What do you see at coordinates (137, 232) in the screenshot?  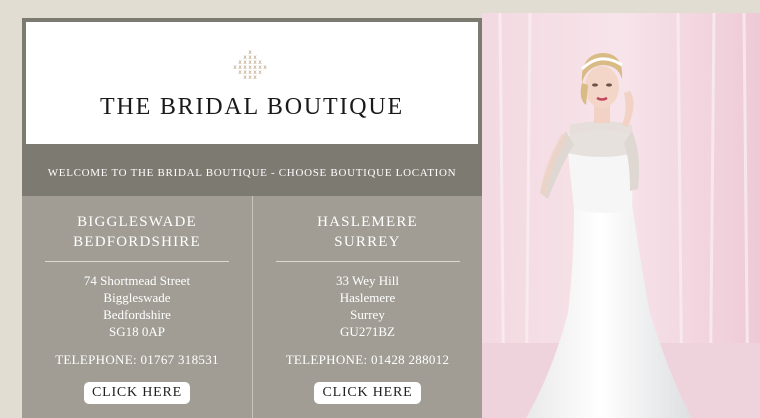 I see `location-name: BIGGLESWADE BEDFORDSHIRE` at bounding box center [137, 232].